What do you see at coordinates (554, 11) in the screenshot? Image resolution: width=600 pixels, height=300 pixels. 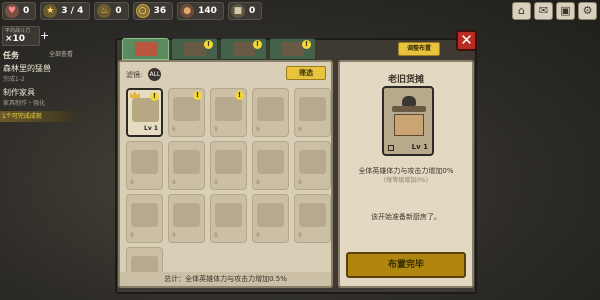 I see `top-buttons: ⌂ ✉ ▣ ⚙` at bounding box center [554, 11].